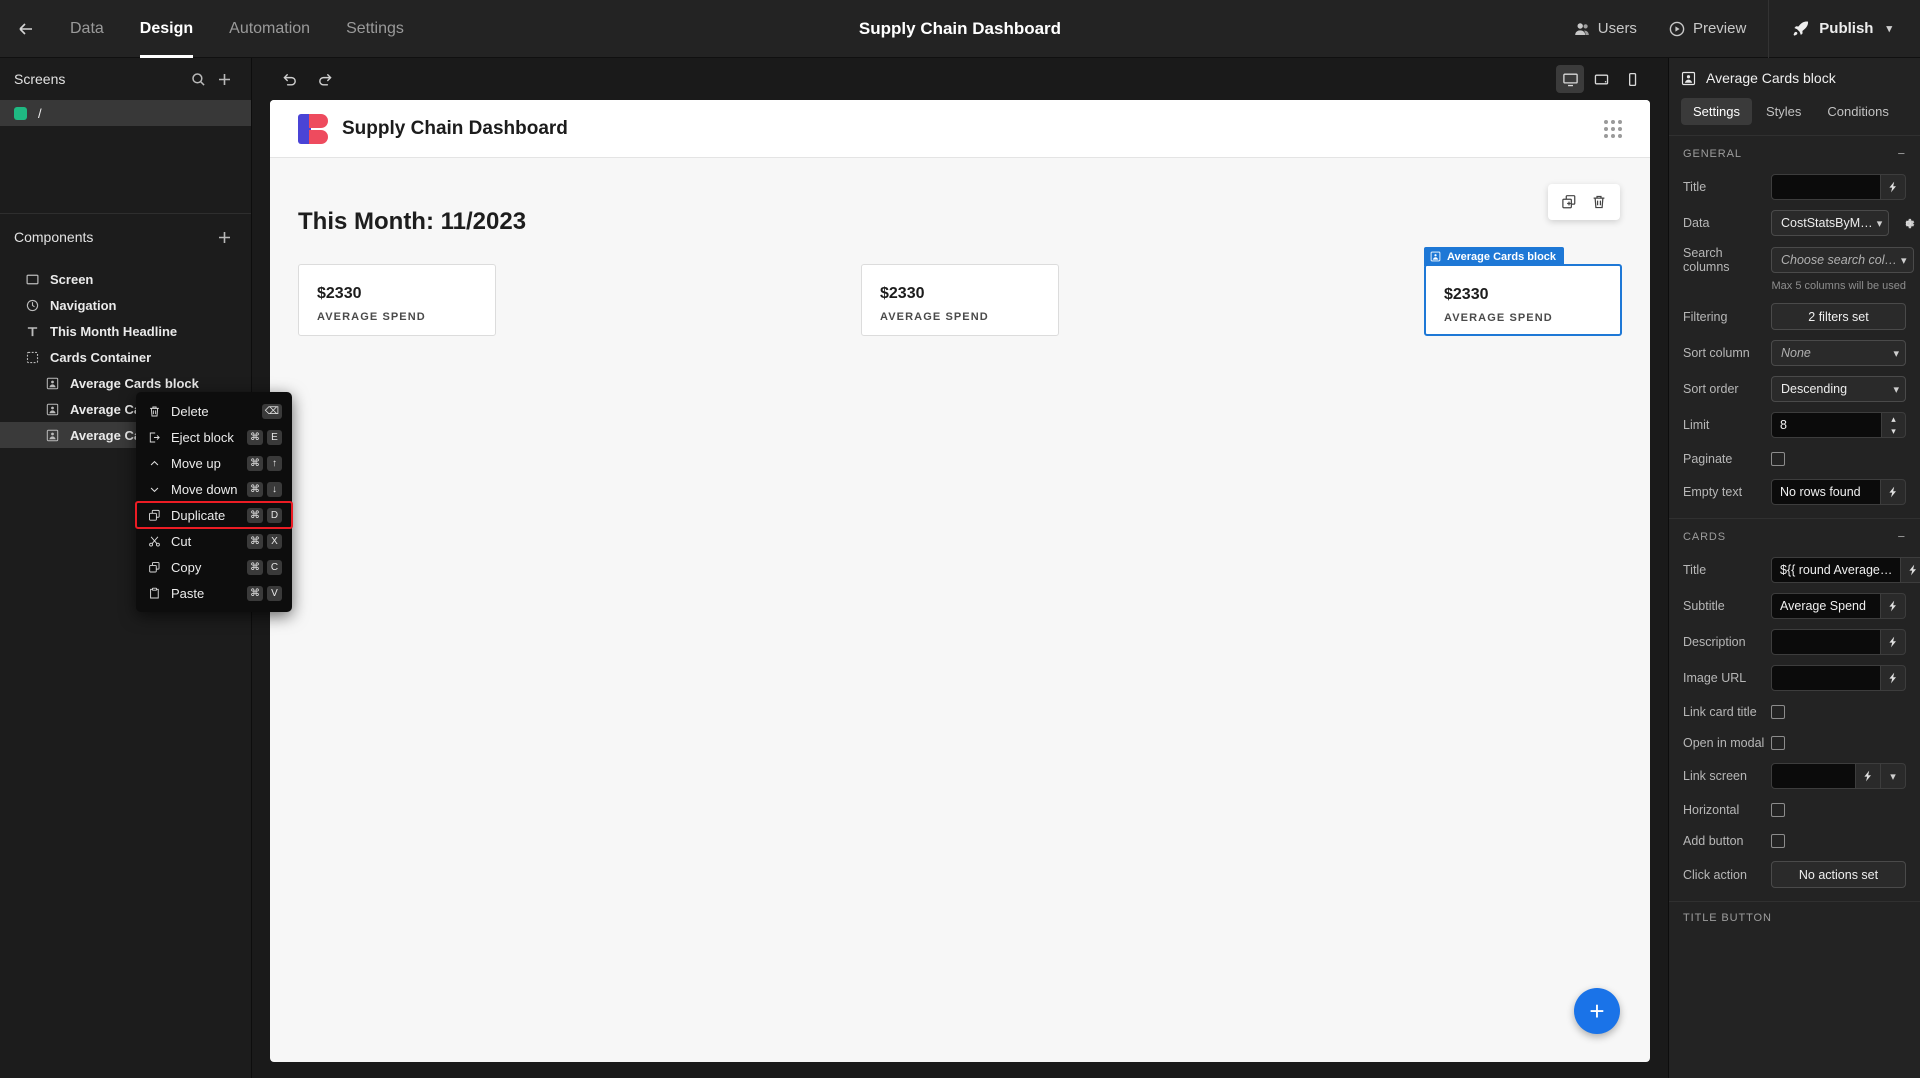 The width and height of the screenshot is (1920, 1078). I want to click on search-screens-icon, so click(198, 79).